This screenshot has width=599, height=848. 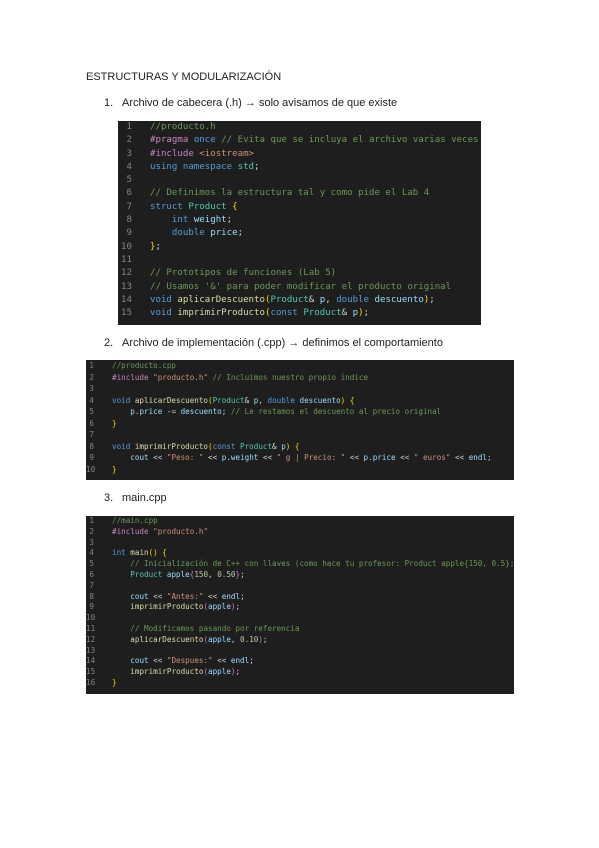 What do you see at coordinates (300, 366) in the screenshot?
I see `code-line: 1 //producto.cpp` at bounding box center [300, 366].